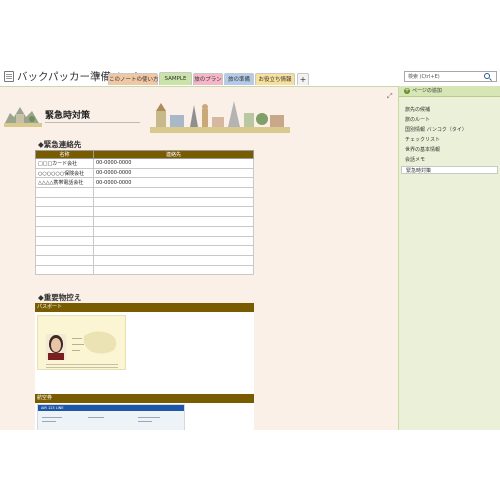 This screenshot has height=500, width=500. Describe the element at coordinates (449, 160) in the screenshot. I see `page-list-item: 会話メモ` at that location.